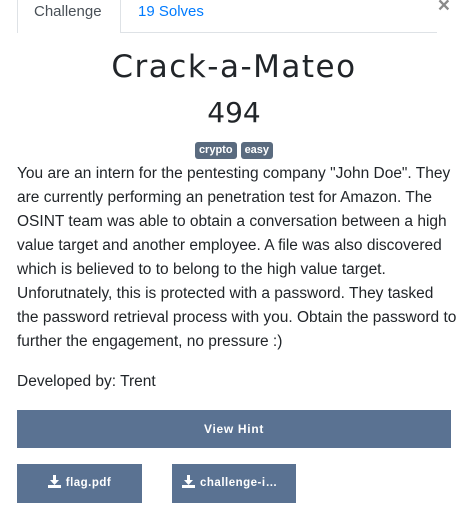 The height and width of the screenshot is (508, 460). Describe the element at coordinates (171, 16) in the screenshot. I see `tab-solves: 19 Solves` at that location.